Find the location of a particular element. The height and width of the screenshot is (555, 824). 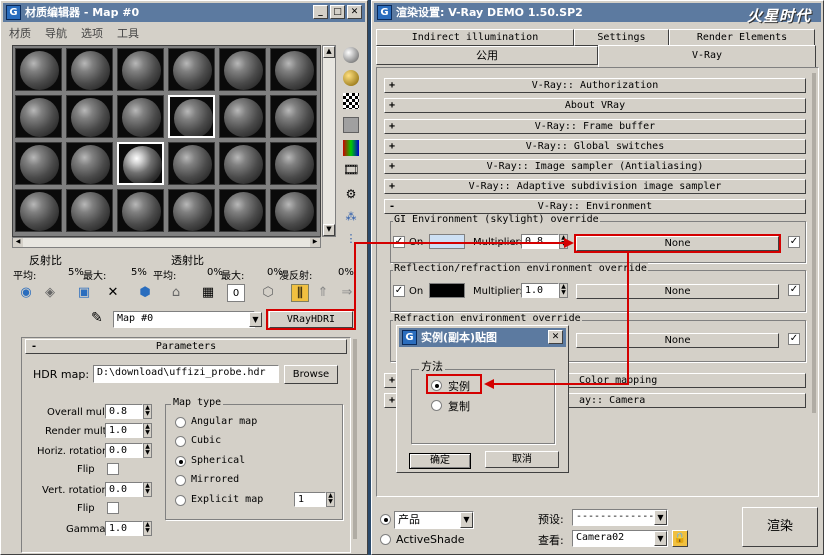

scroll-left-icon: ◀ is located at coordinates (18, 242).